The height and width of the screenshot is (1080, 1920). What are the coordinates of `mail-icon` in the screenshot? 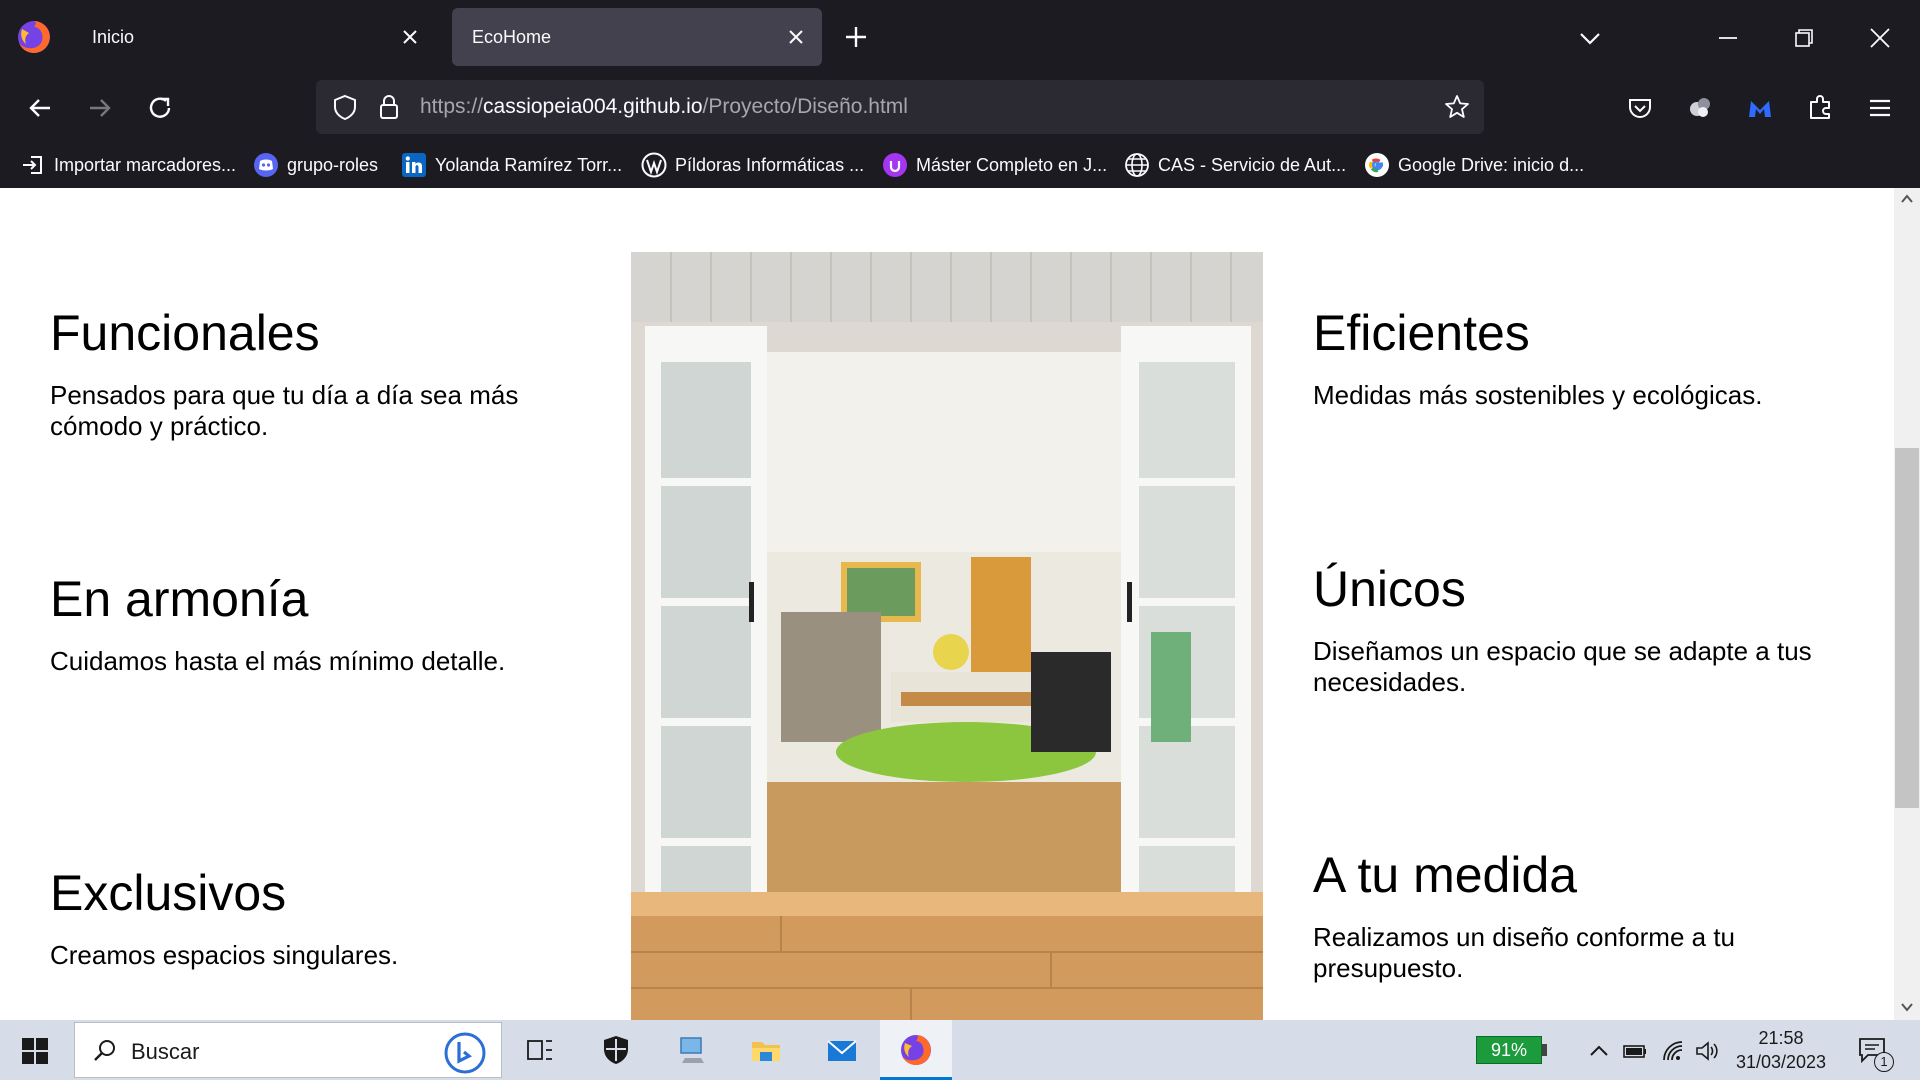 It's located at (842, 1050).